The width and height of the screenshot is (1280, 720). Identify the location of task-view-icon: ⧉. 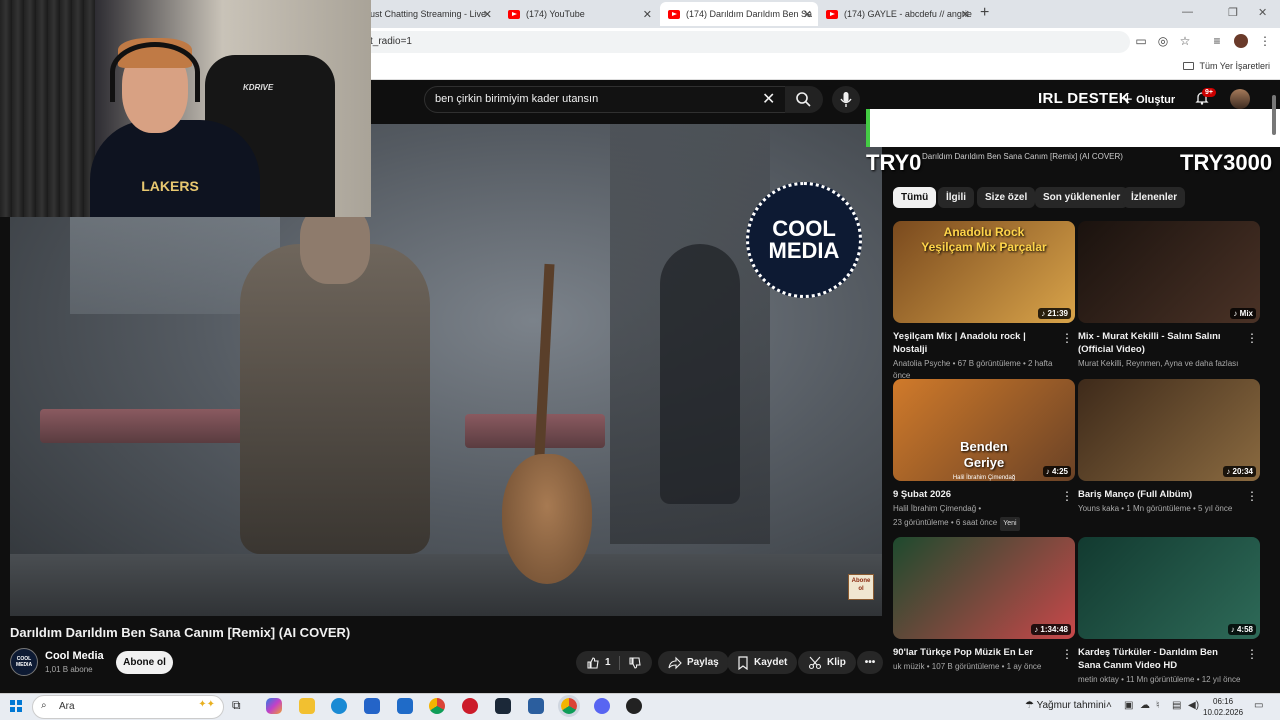
(240, 706).